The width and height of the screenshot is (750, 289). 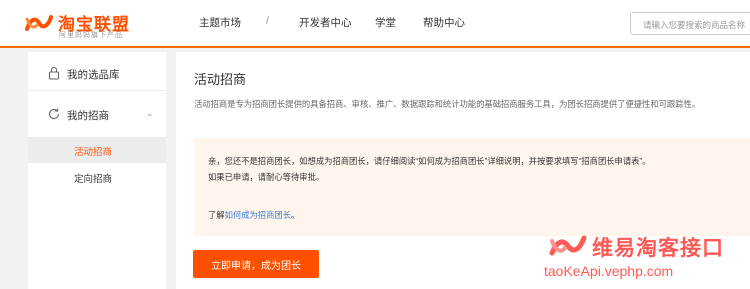 I want to click on brand-logo-icon, so click(x=39, y=23).